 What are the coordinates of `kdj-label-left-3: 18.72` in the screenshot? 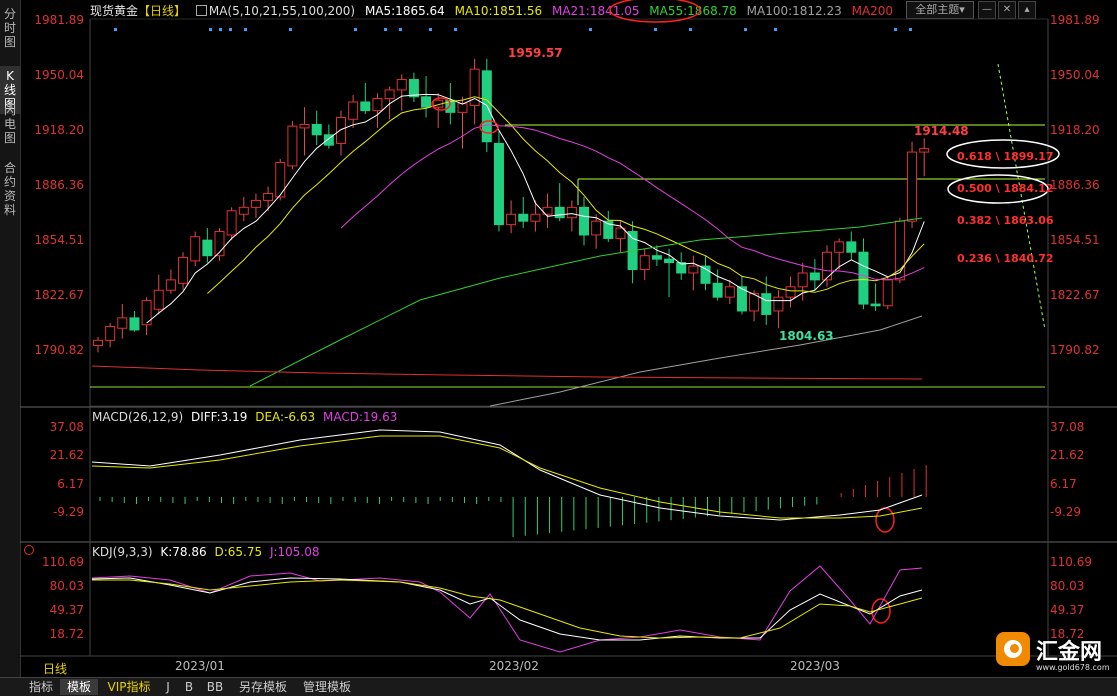 It's located at (66, 634).